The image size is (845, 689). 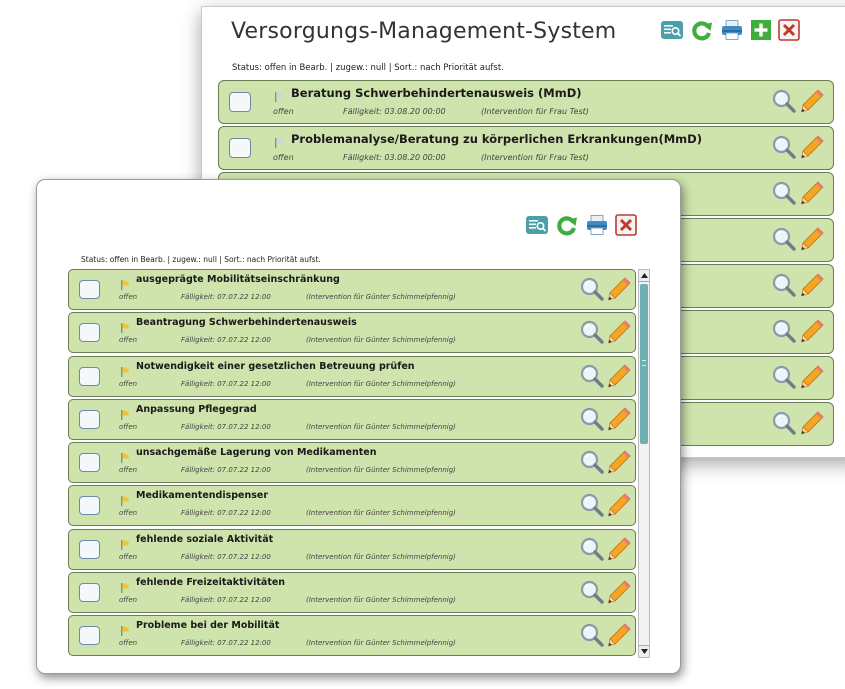 I want to click on add-icon, so click(x=761, y=32).